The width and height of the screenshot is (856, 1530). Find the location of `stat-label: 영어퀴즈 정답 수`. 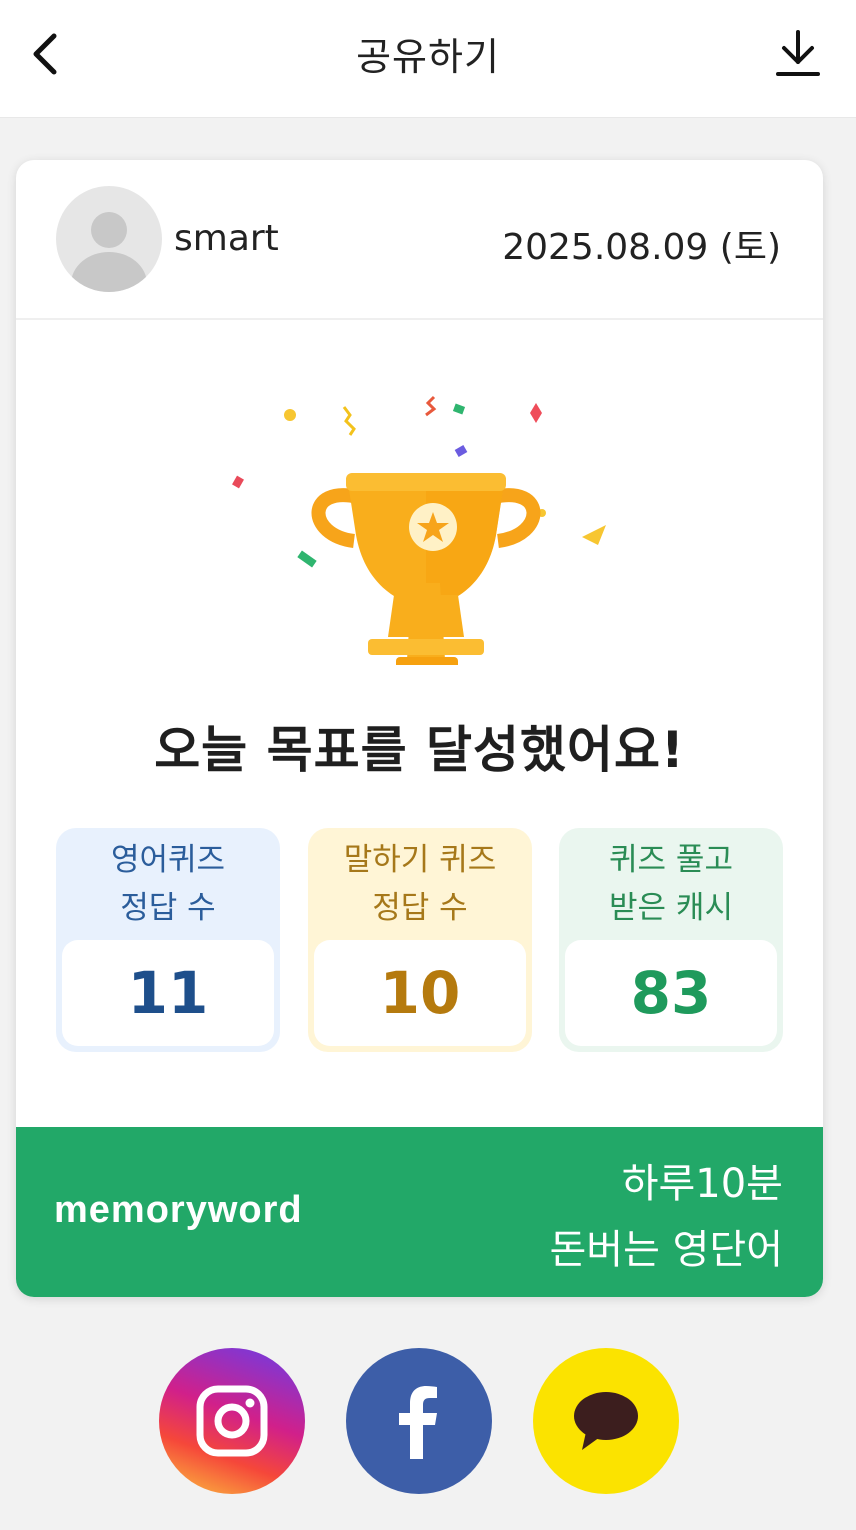

stat-label: 영어퀴즈 정답 수 is located at coordinates (168, 884).